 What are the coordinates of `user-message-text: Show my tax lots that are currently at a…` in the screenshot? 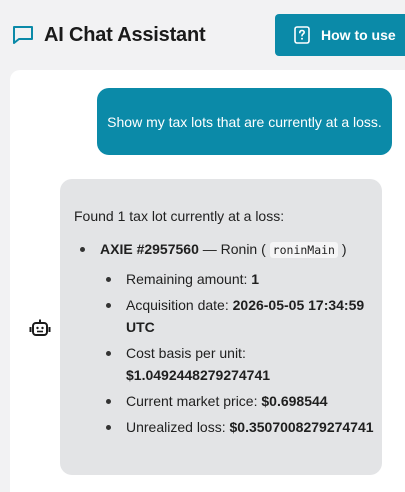 It's located at (244, 121).